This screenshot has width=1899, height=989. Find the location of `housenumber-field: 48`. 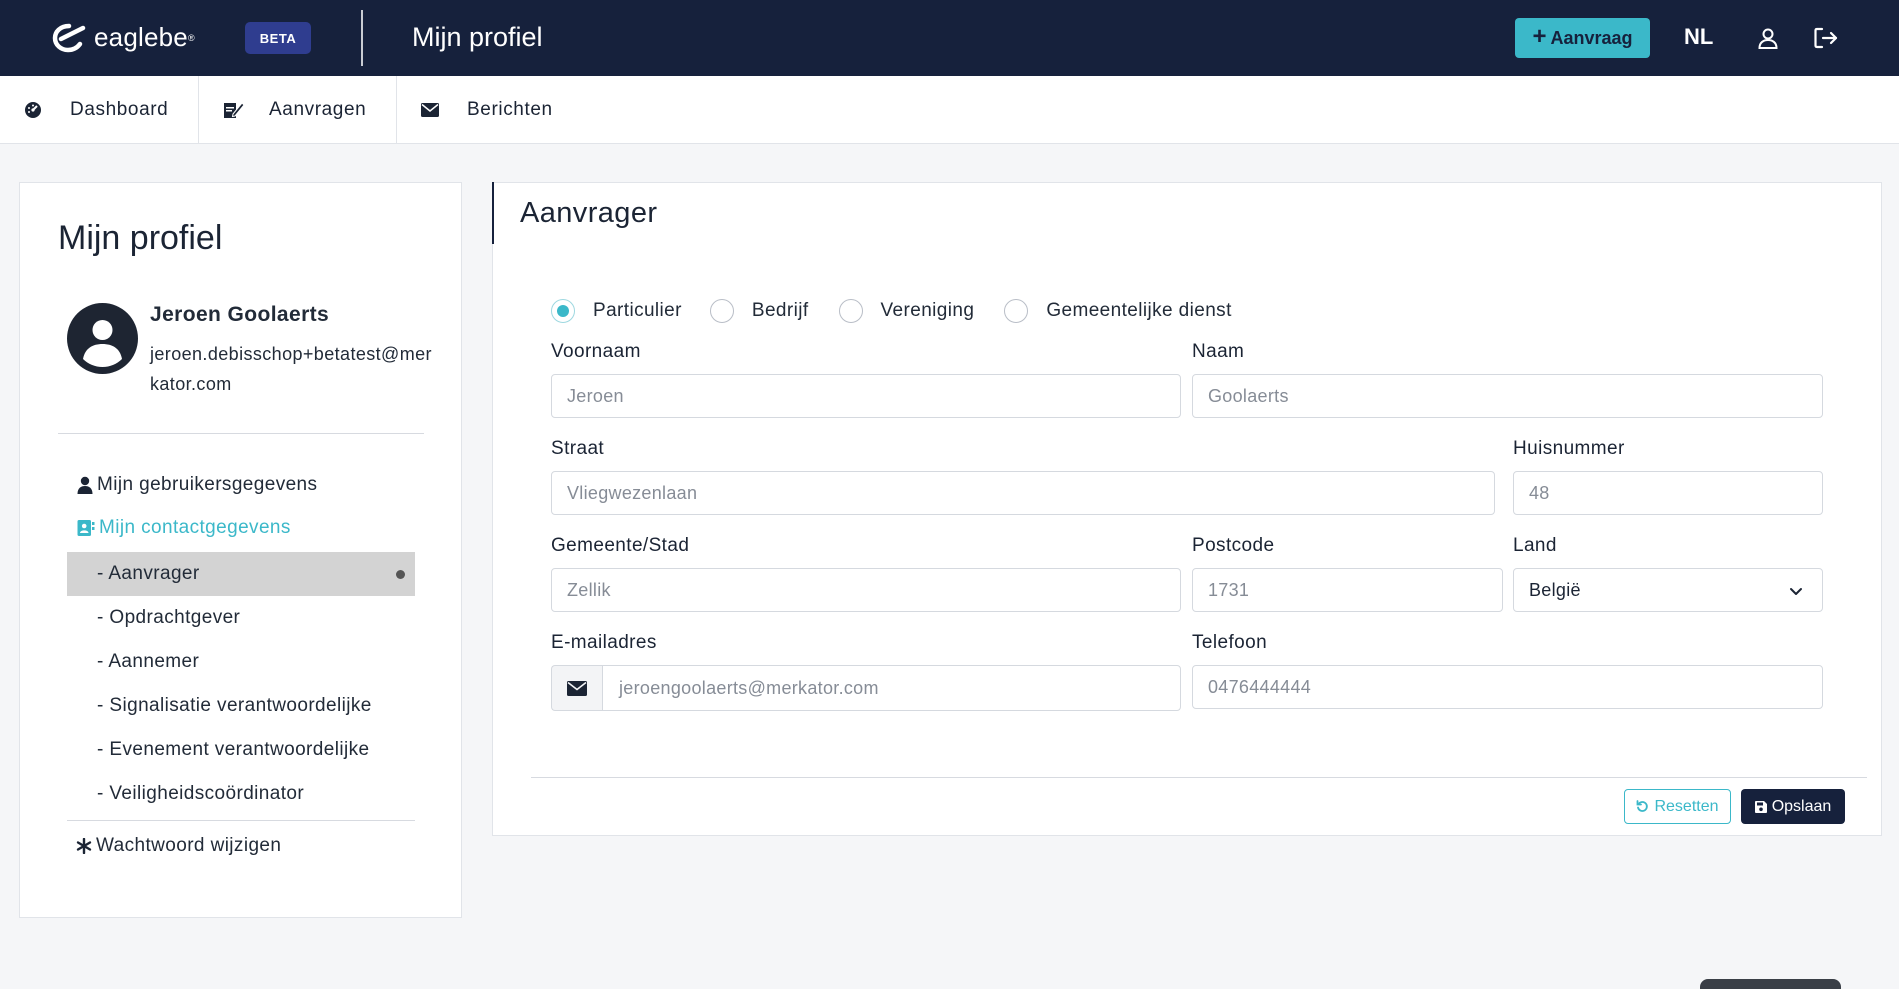

housenumber-field: 48 is located at coordinates (1668, 493).